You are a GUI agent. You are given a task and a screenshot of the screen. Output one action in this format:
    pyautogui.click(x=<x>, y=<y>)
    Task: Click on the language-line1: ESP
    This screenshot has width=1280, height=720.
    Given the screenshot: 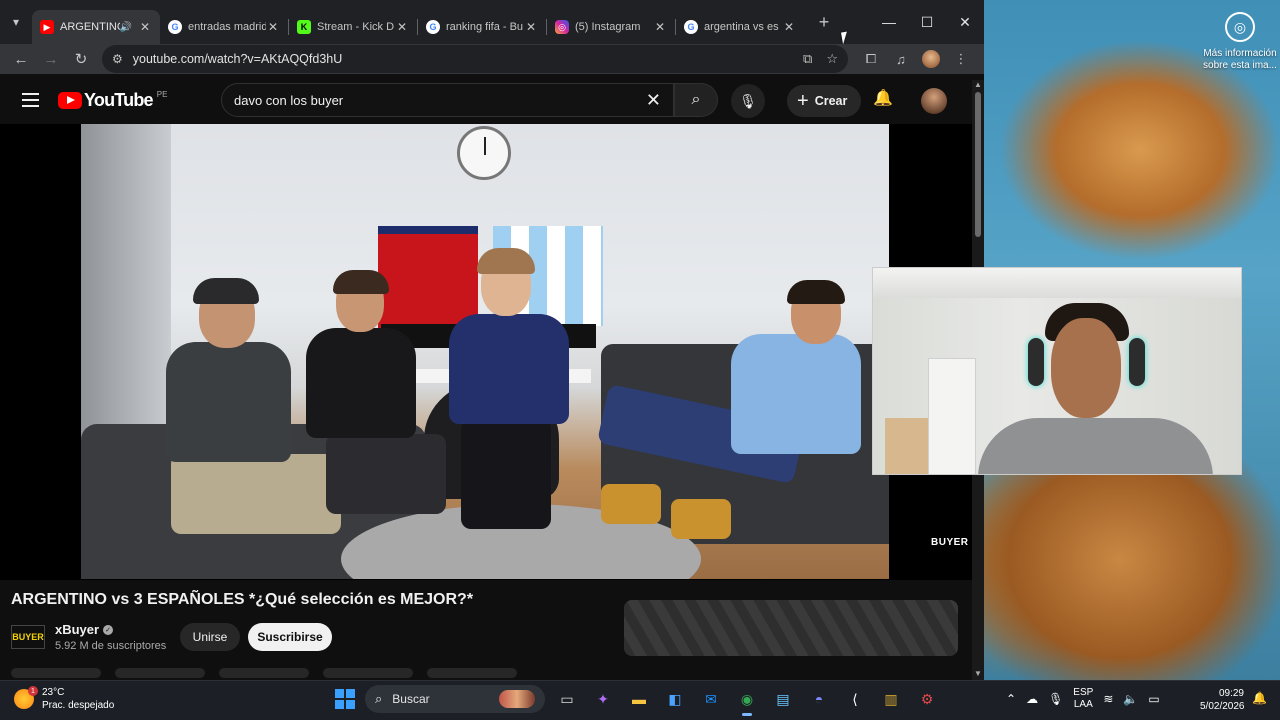 What is the action you would take?
    pyautogui.click(x=1083, y=692)
    